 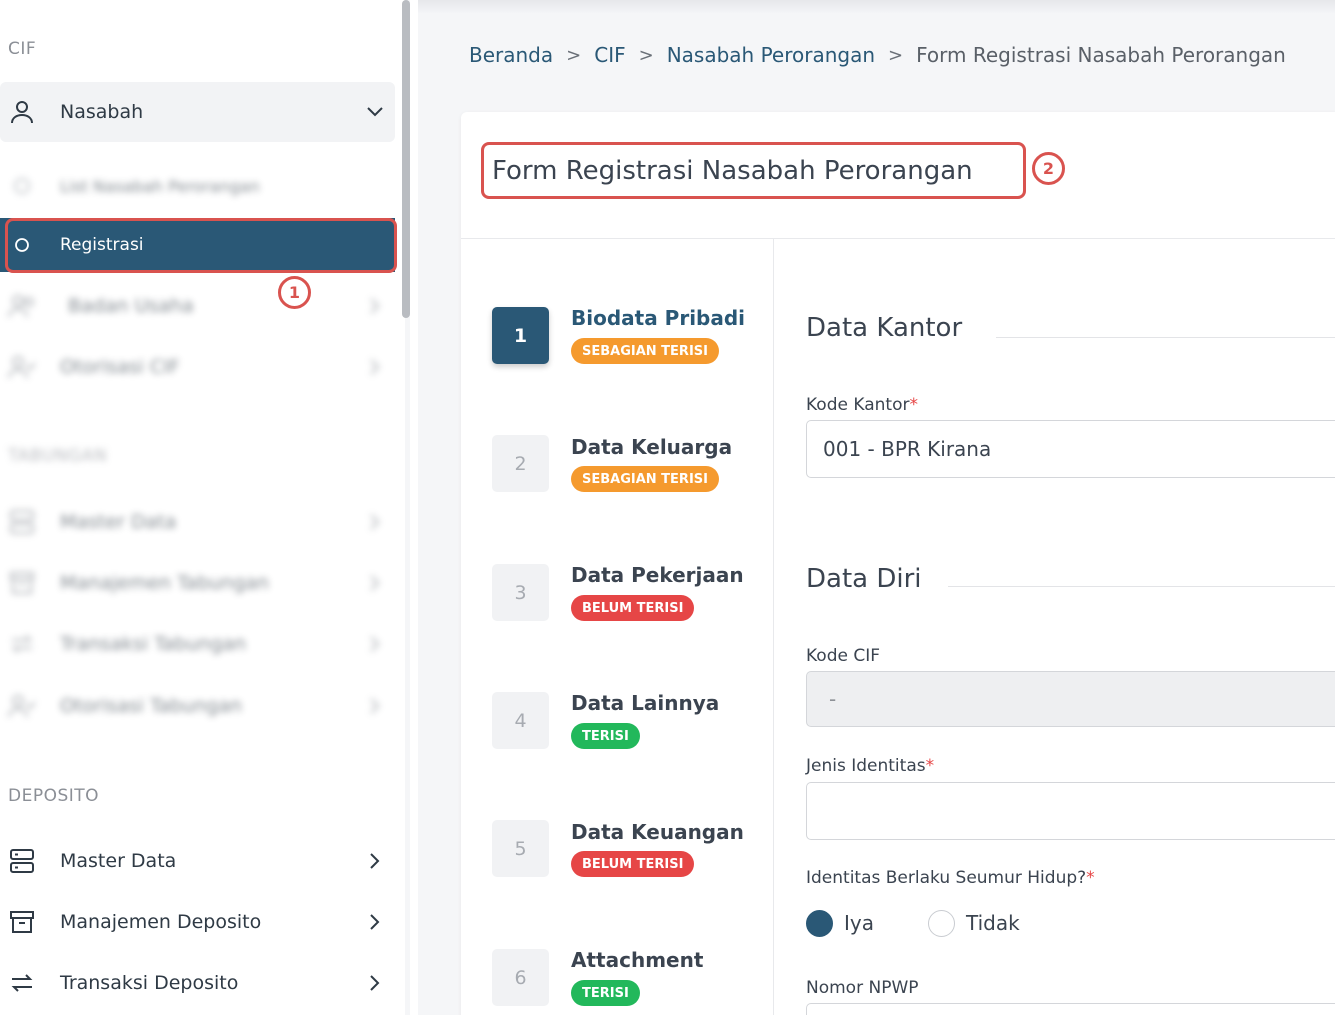 What do you see at coordinates (862, 405) in the screenshot?
I see `label-kode-kantor: Kode Kantor*` at bounding box center [862, 405].